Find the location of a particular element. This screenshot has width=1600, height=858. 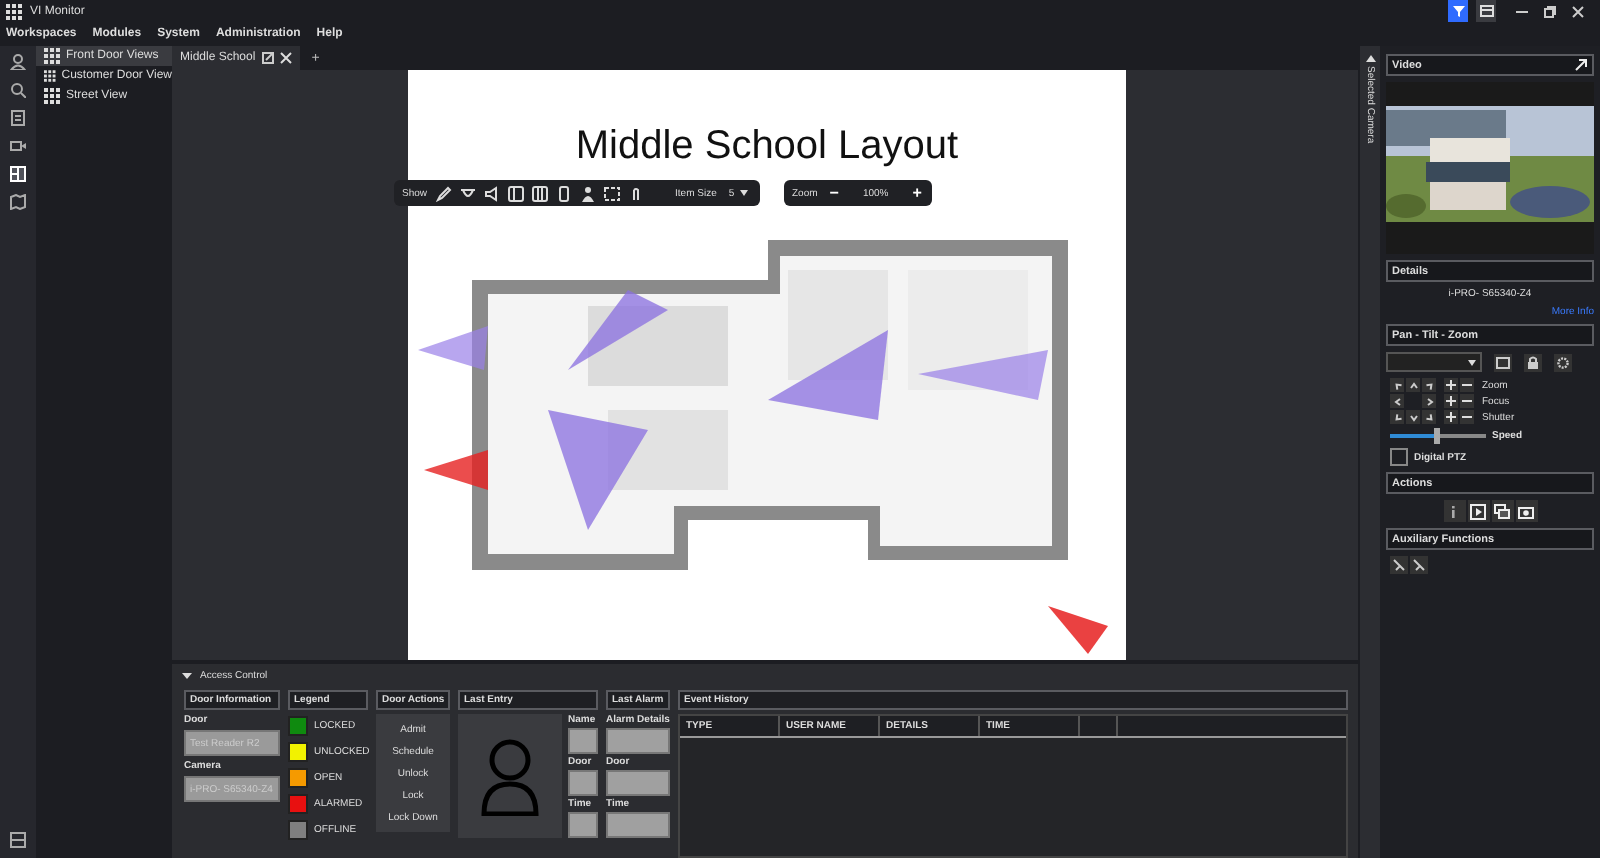

map-icon is located at coordinates (18, 202).